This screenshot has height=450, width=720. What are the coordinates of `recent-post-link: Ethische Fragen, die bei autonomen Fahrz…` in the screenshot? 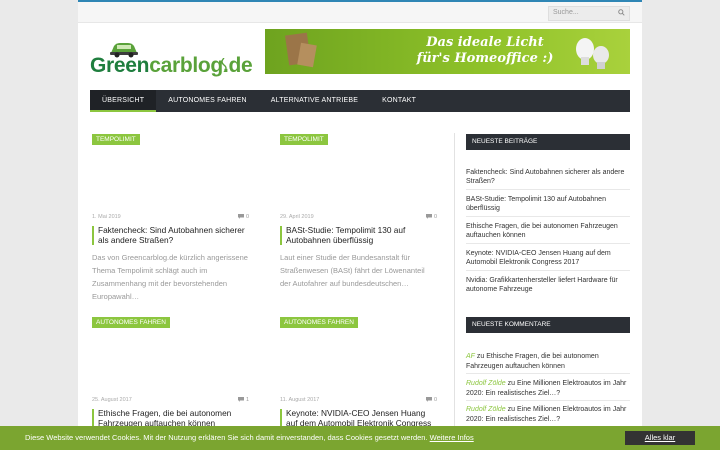 It's located at (548, 231).